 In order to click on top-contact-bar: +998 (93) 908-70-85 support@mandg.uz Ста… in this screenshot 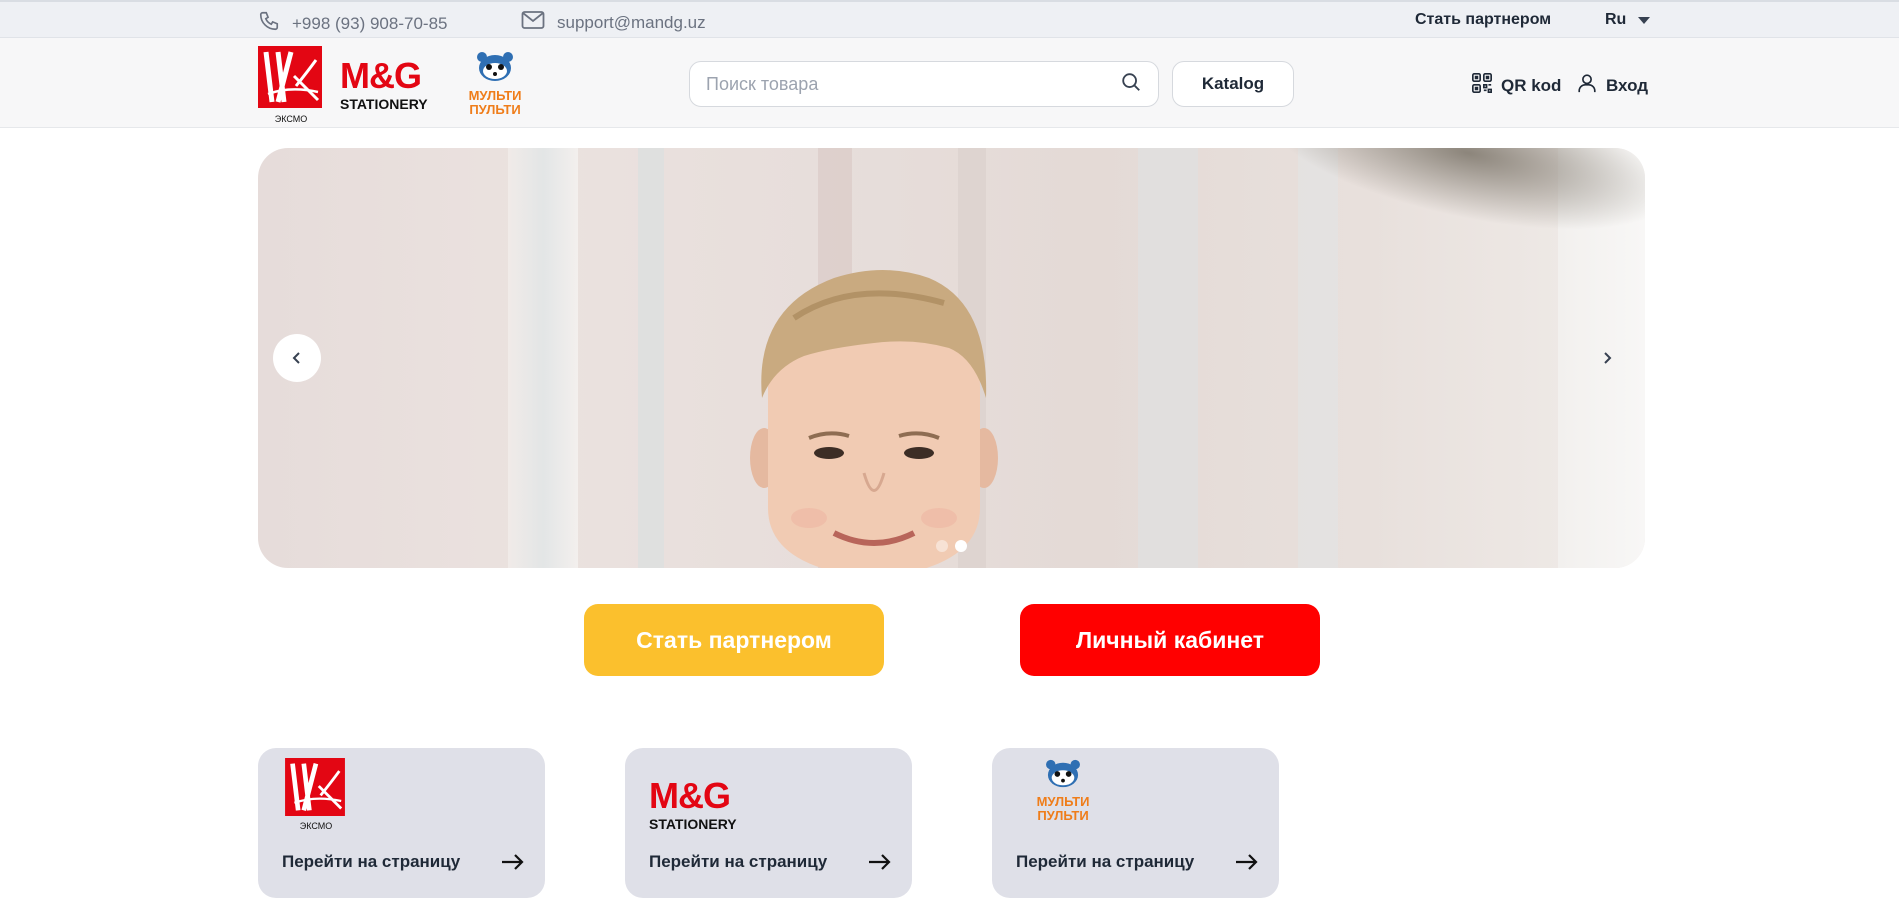, I will do `click(949, 19)`.